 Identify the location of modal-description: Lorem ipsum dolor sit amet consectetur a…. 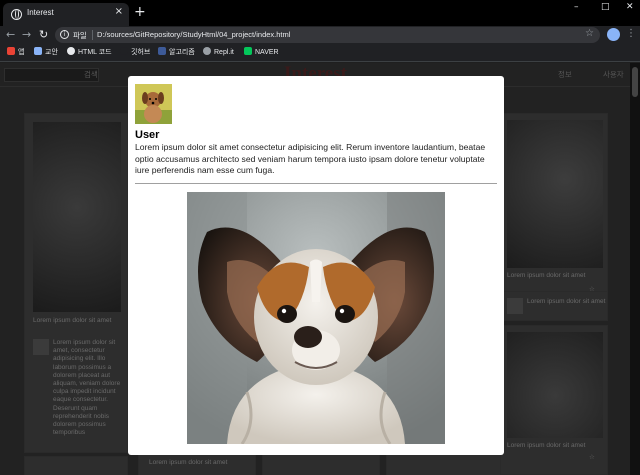
(310, 159).